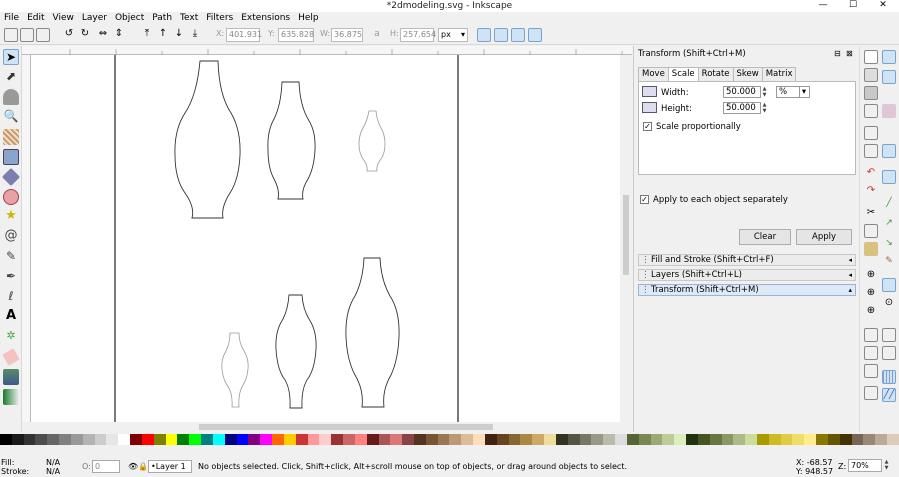 The image size is (899, 477). Describe the element at coordinates (889, 77) in the screenshot. I see `snap-bbox-icon` at that location.